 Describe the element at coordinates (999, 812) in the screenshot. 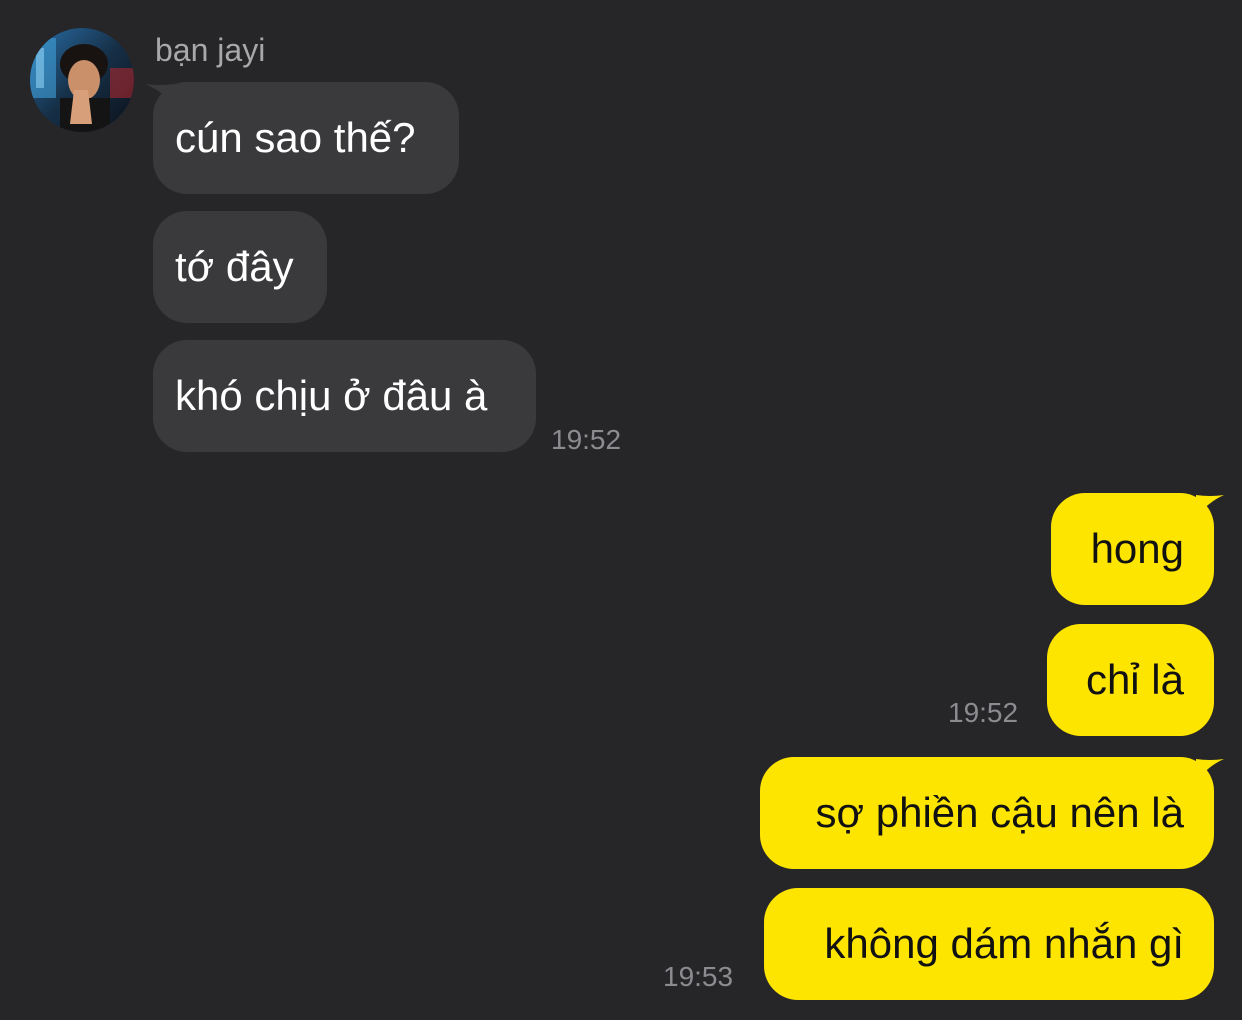

I see `message-text: sợ phiền cậu nên là` at that location.